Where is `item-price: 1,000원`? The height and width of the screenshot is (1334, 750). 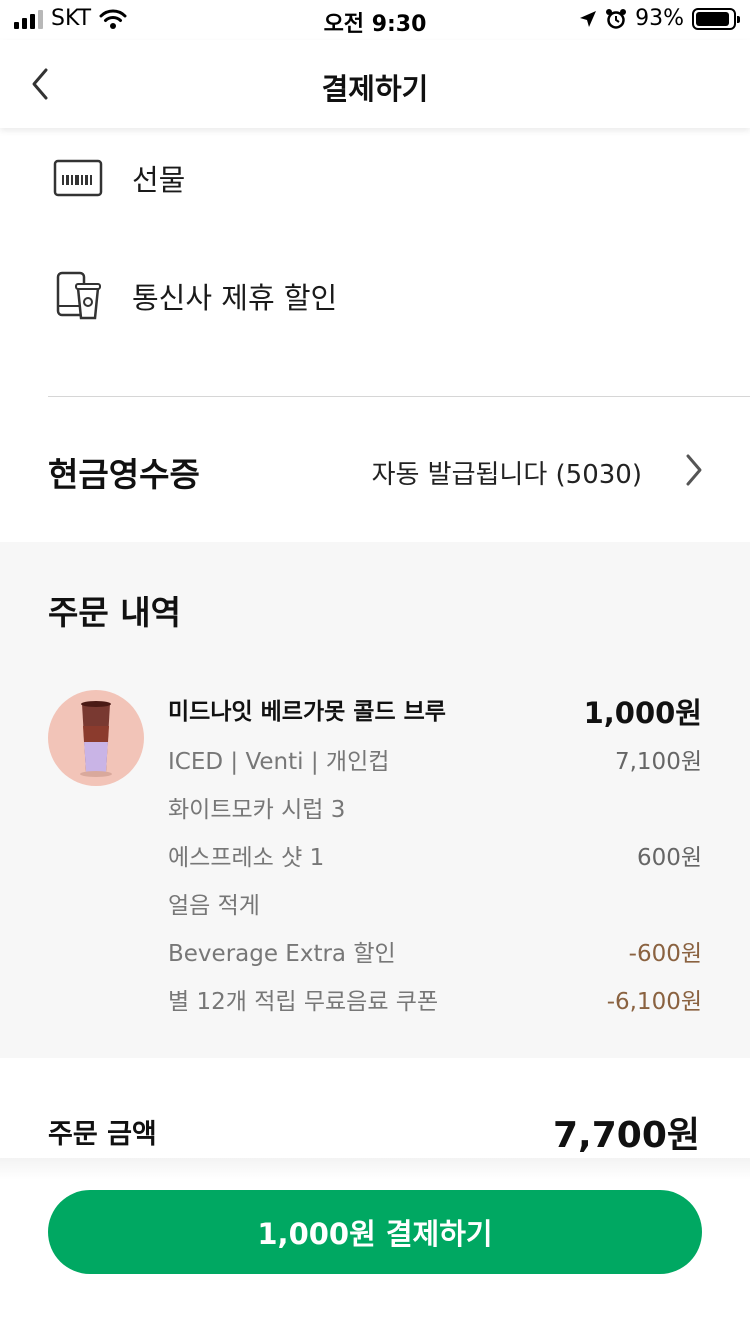 item-price: 1,000원 is located at coordinates (642, 713).